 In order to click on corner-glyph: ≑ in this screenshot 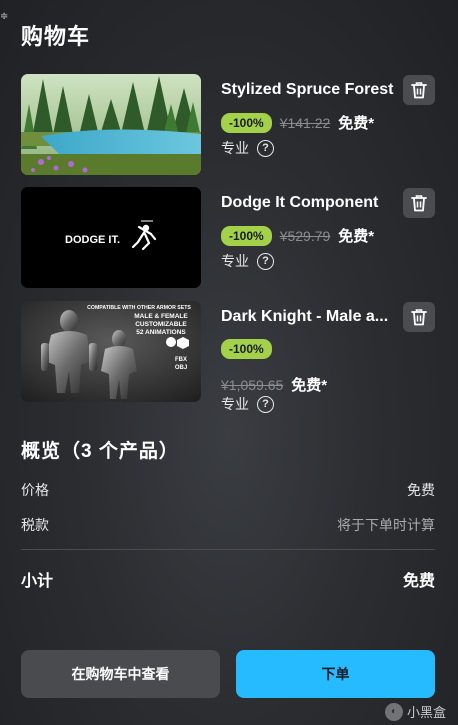, I will do `click(4, 16)`.